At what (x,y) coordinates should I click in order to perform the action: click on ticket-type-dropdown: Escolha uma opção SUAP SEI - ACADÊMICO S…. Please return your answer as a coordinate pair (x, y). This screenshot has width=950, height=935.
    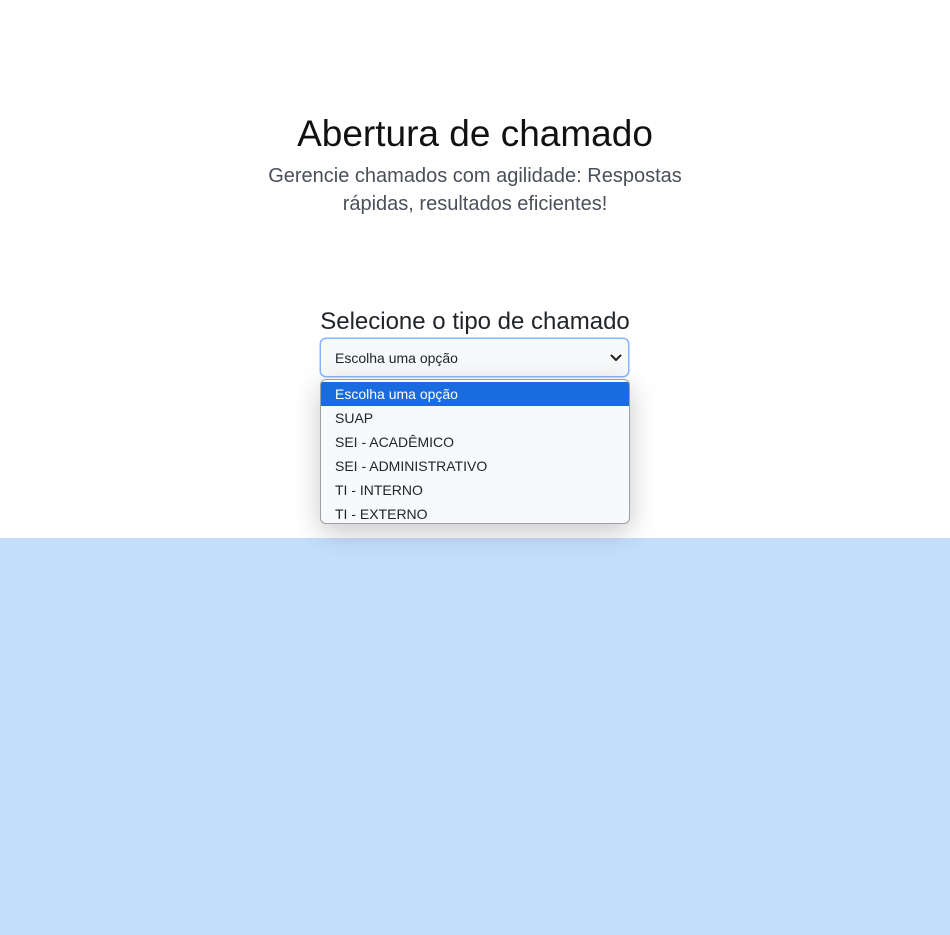
    Looking at the image, I should click on (475, 451).